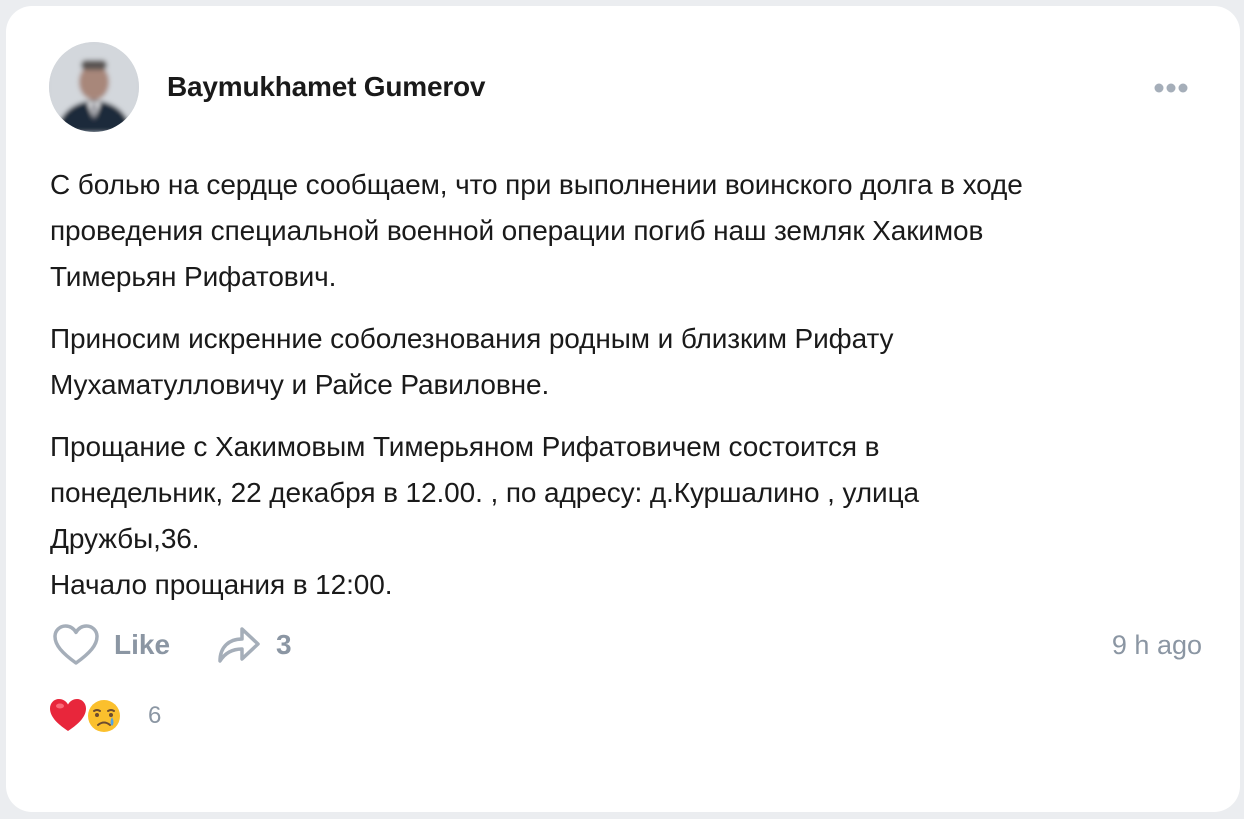 The height and width of the screenshot is (819, 1244). I want to click on like-button: Like, so click(111, 645).